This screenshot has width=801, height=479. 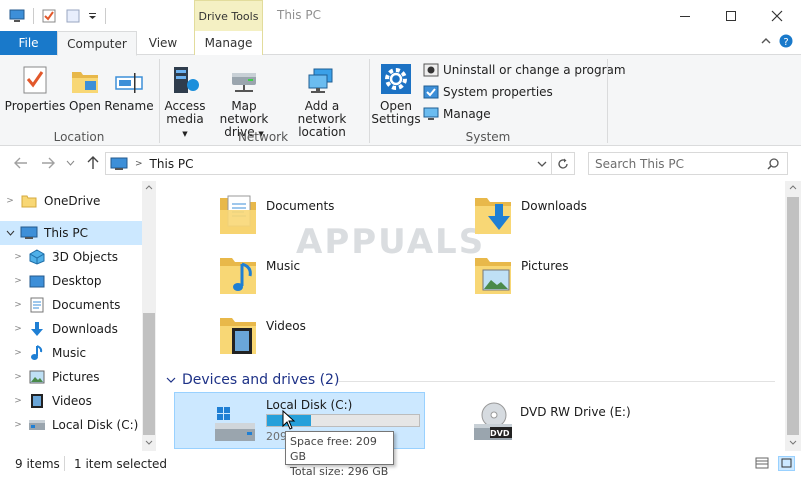 I want to click on rename-button: Rename, so click(x=129, y=87).